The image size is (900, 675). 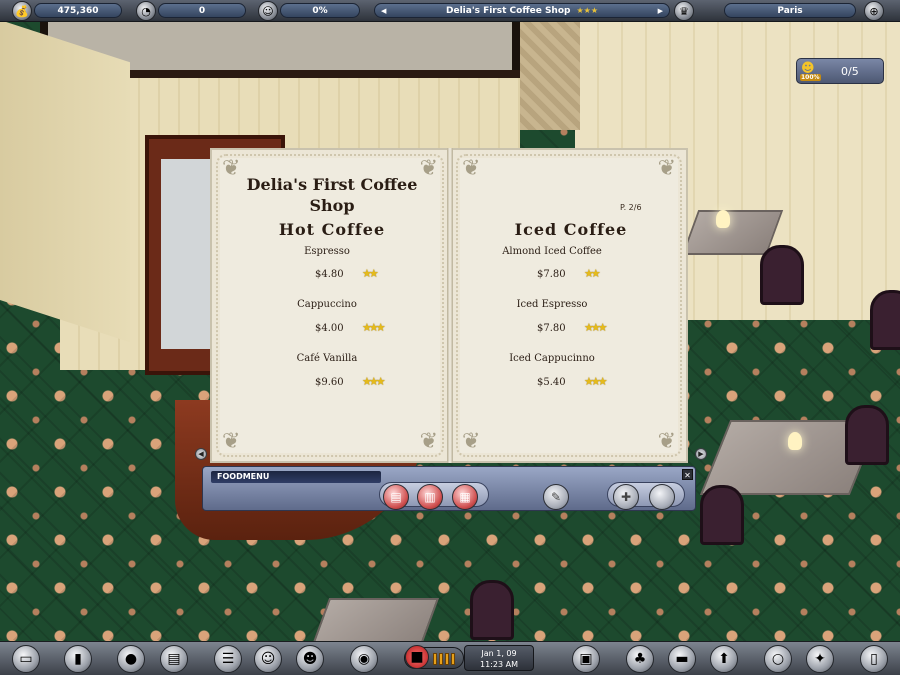 What do you see at coordinates (850, 71) in the screenshot?
I see `guest-count: 0/5` at bounding box center [850, 71].